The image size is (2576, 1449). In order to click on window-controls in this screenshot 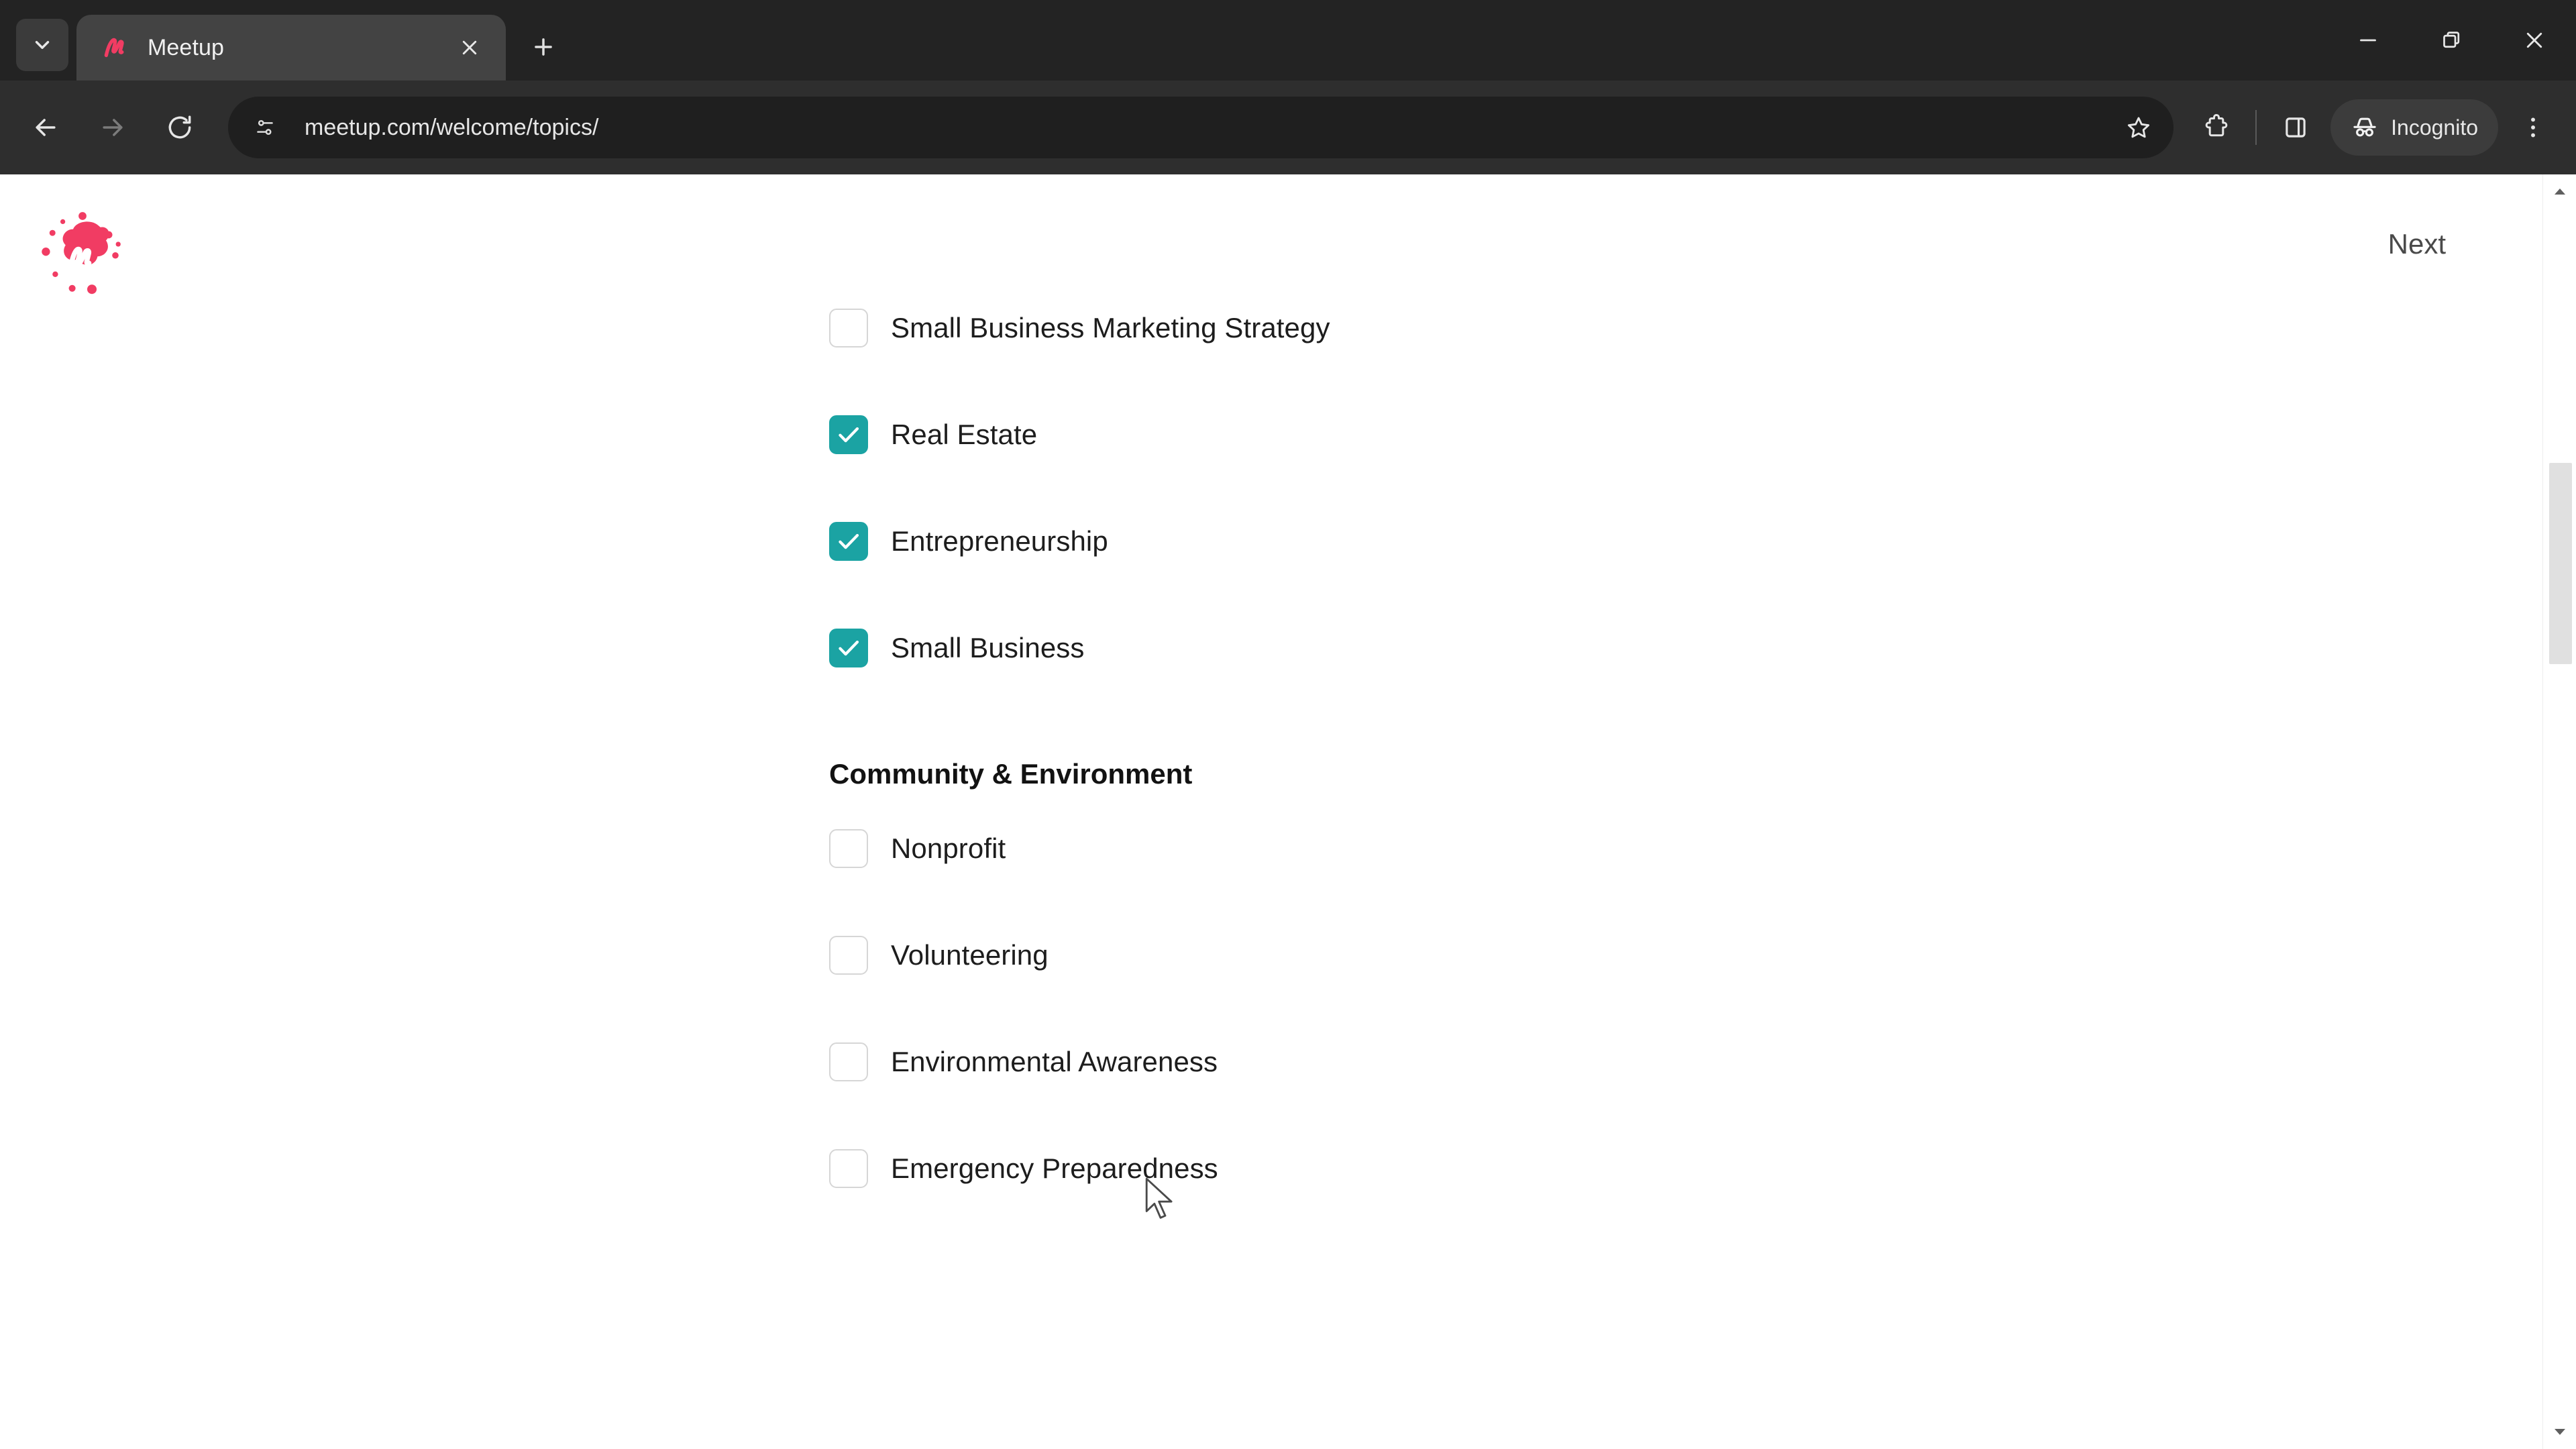, I will do `click(2451, 40)`.